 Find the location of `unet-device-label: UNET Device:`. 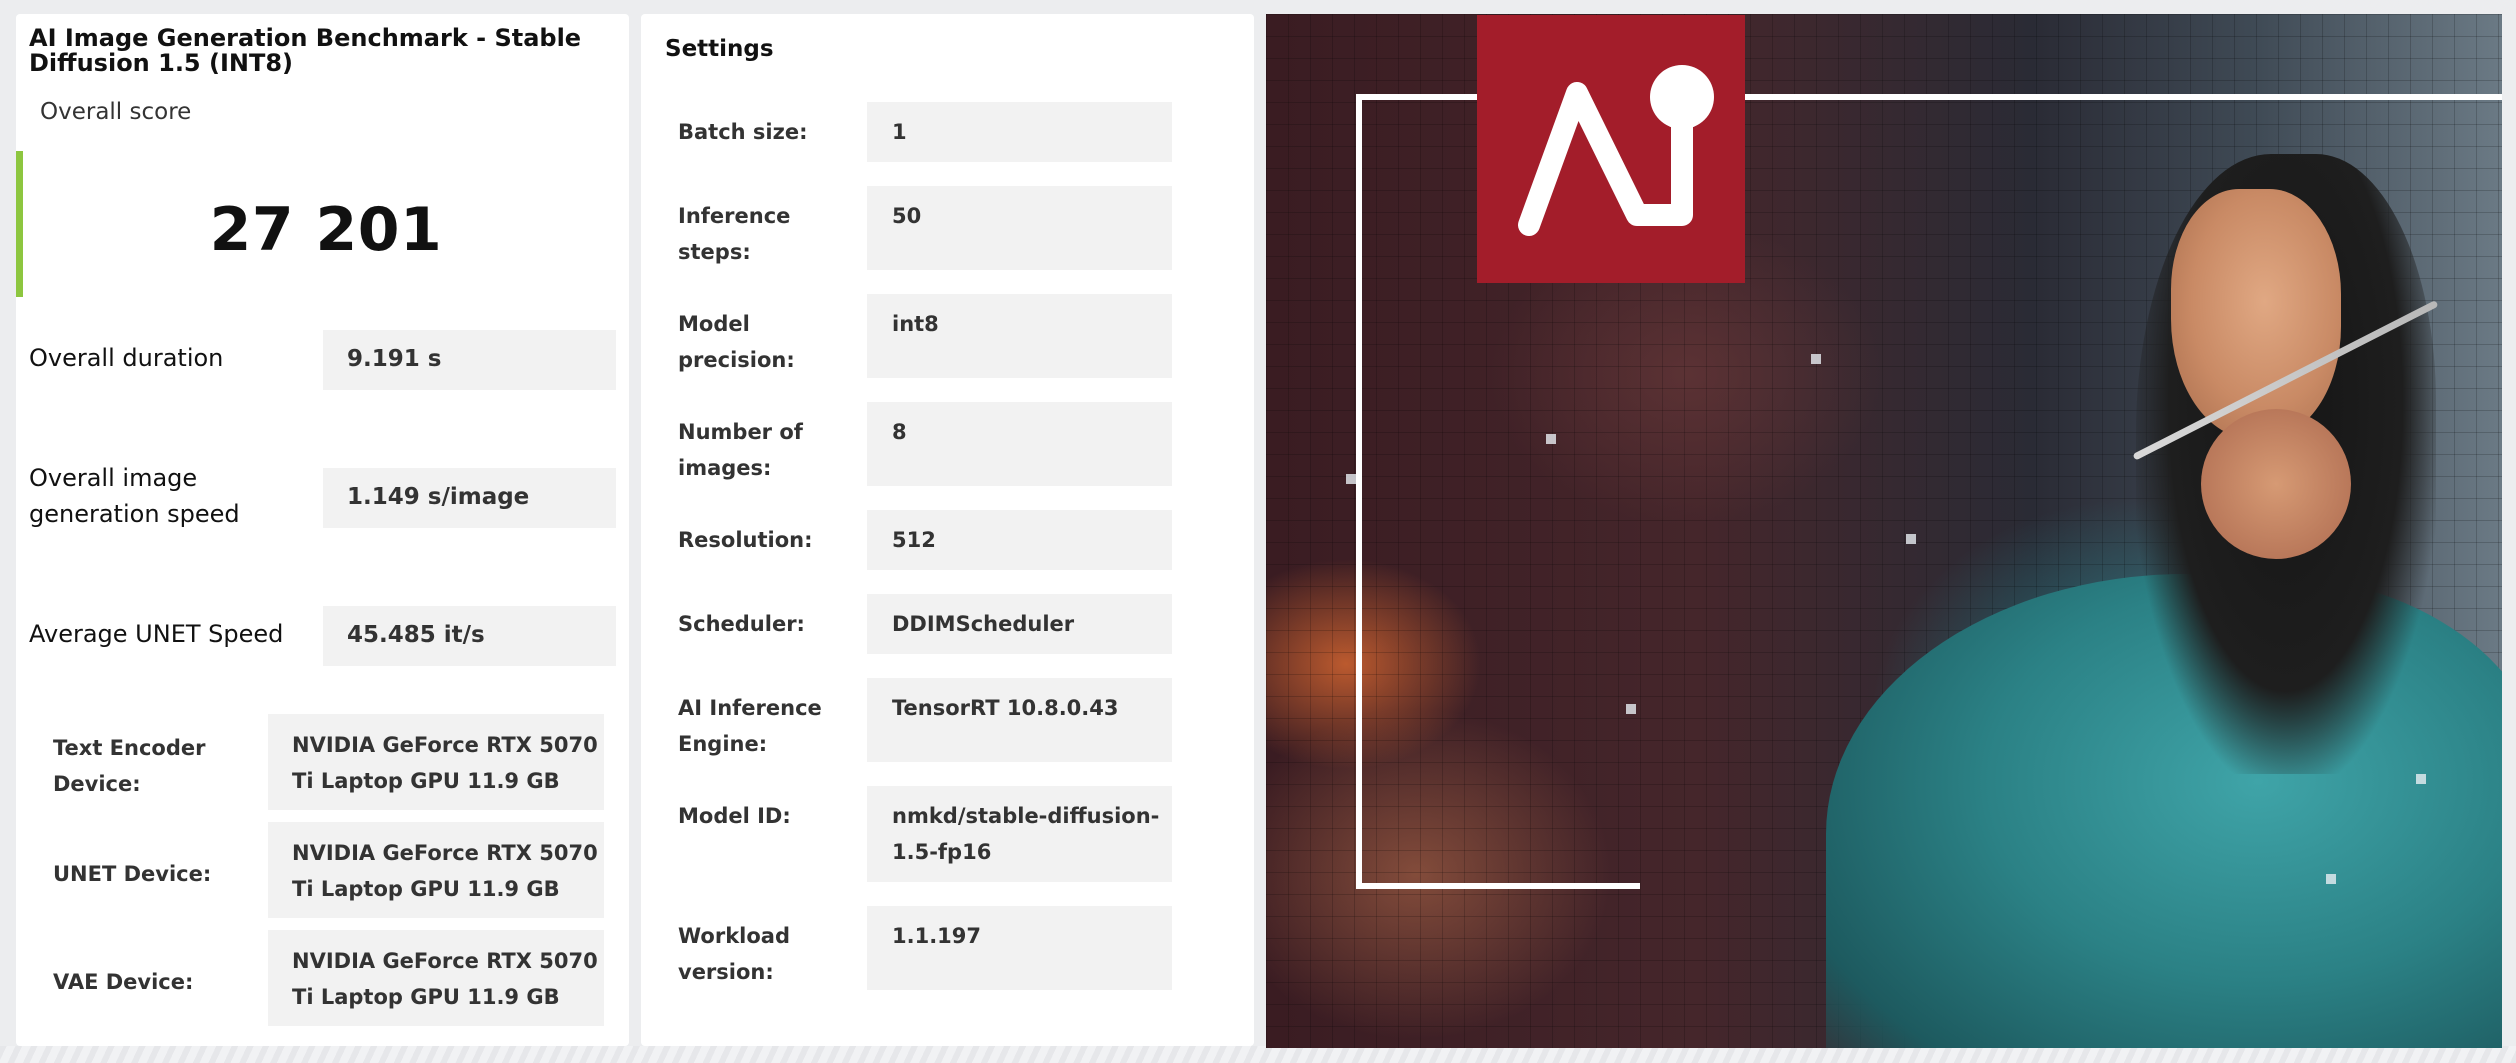

unet-device-label: UNET Device: is located at coordinates (132, 874).